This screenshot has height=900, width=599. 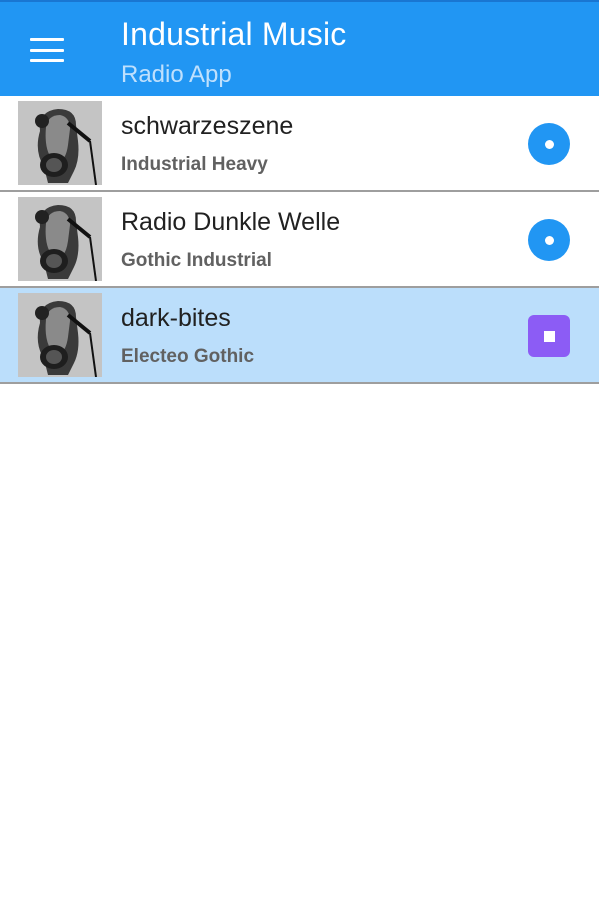 I want to click on station-row-radio-dunkle-welle: Radio Dunkle Welle Gothic Industrial, so click(x=299, y=240).